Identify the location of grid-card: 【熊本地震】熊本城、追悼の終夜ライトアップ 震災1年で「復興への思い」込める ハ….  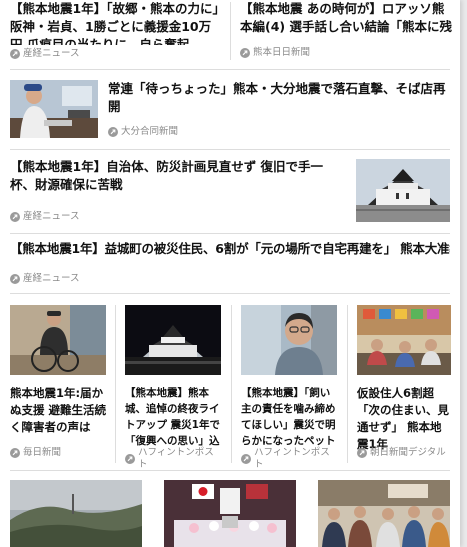
(173, 387).